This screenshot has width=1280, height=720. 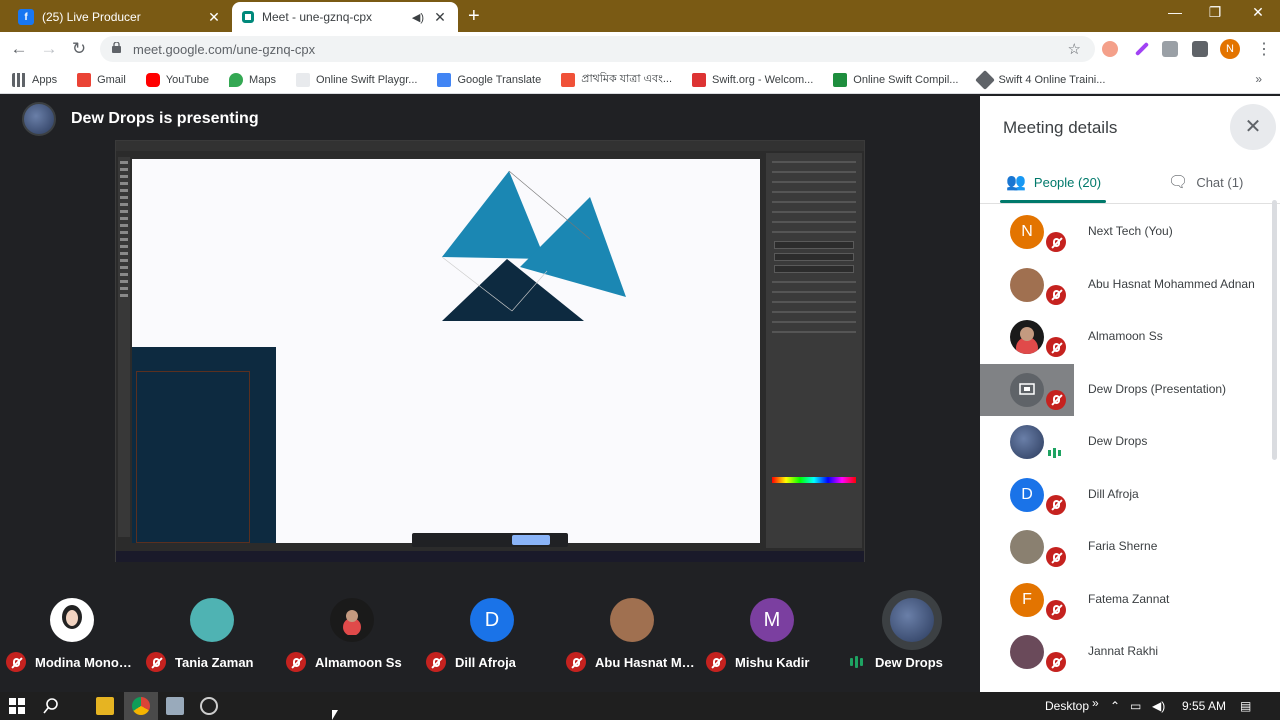 What do you see at coordinates (1027, 599) in the screenshot?
I see `avatar: F` at bounding box center [1027, 599].